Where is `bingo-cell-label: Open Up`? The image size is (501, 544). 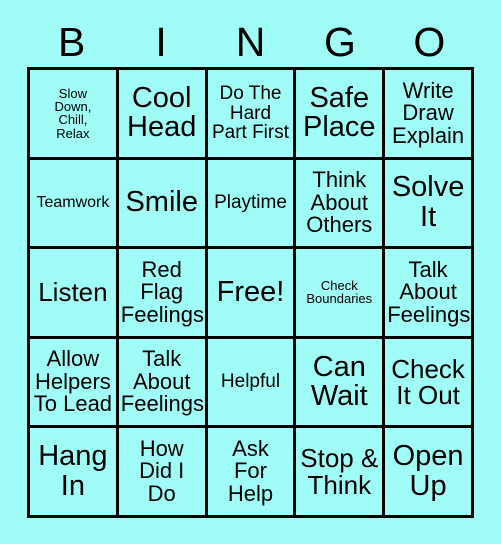 bingo-cell-label: Open Up is located at coordinates (428, 471).